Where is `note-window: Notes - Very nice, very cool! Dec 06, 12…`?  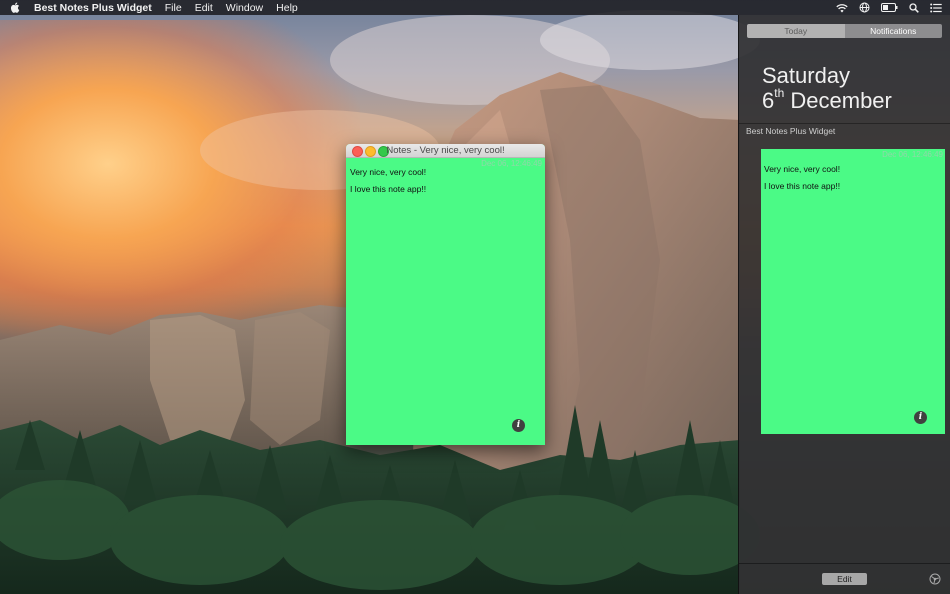
note-window: Notes - Very nice, very cool! Dec 06, 12… is located at coordinates (445, 294).